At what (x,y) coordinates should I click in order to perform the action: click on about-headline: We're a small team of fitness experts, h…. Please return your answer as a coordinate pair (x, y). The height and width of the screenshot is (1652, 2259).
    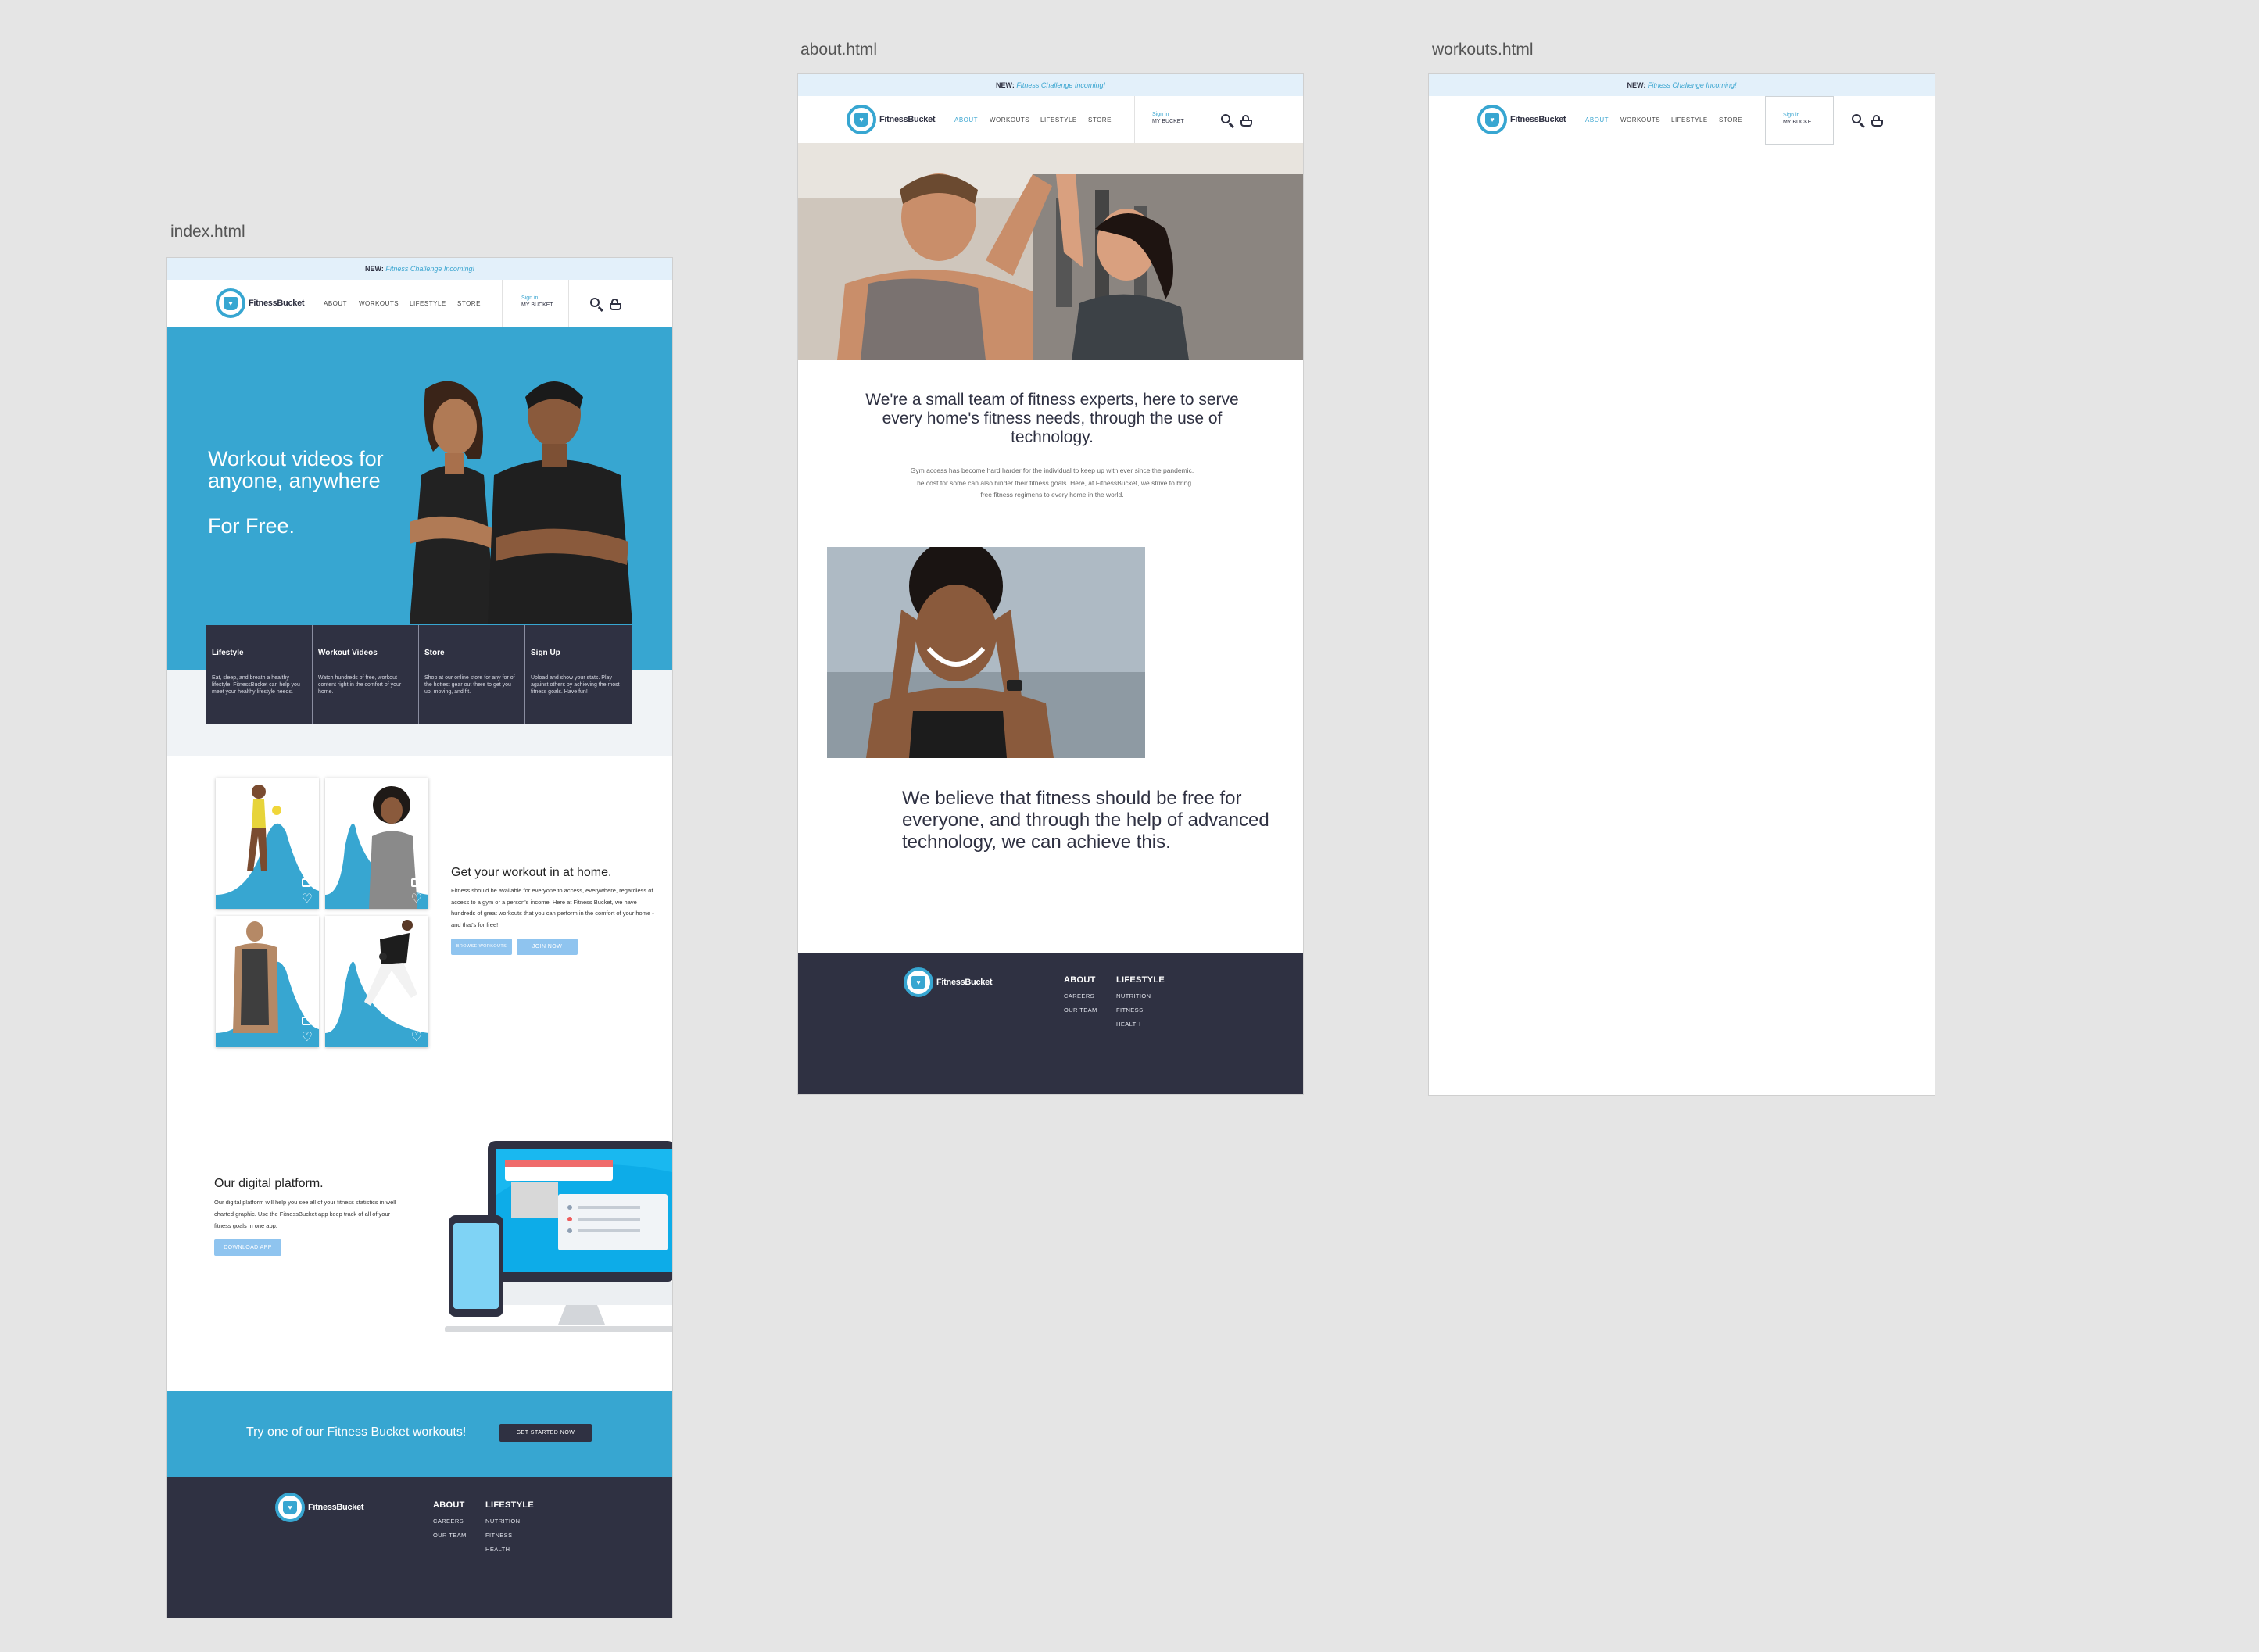
    Looking at the image, I should click on (1052, 418).